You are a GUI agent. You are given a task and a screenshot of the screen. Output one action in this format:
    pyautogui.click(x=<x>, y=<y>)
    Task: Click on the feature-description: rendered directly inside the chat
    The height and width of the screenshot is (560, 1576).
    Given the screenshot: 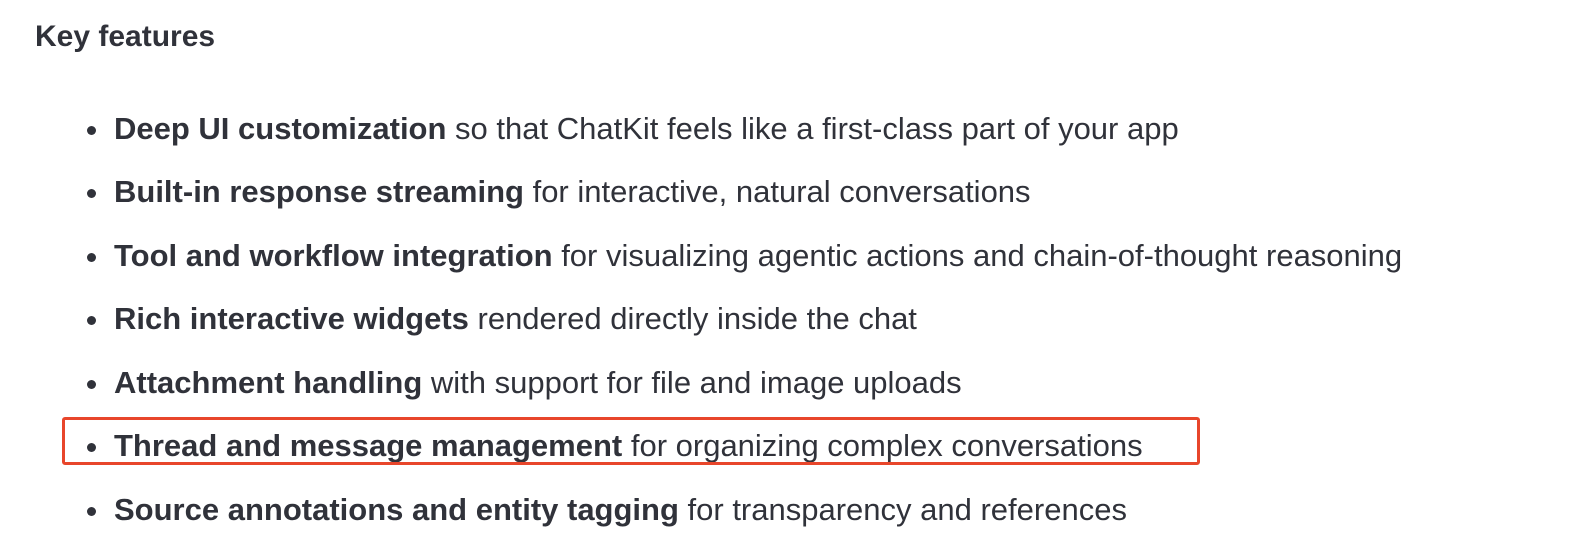 What is the action you would take?
    pyautogui.click(x=692, y=319)
    